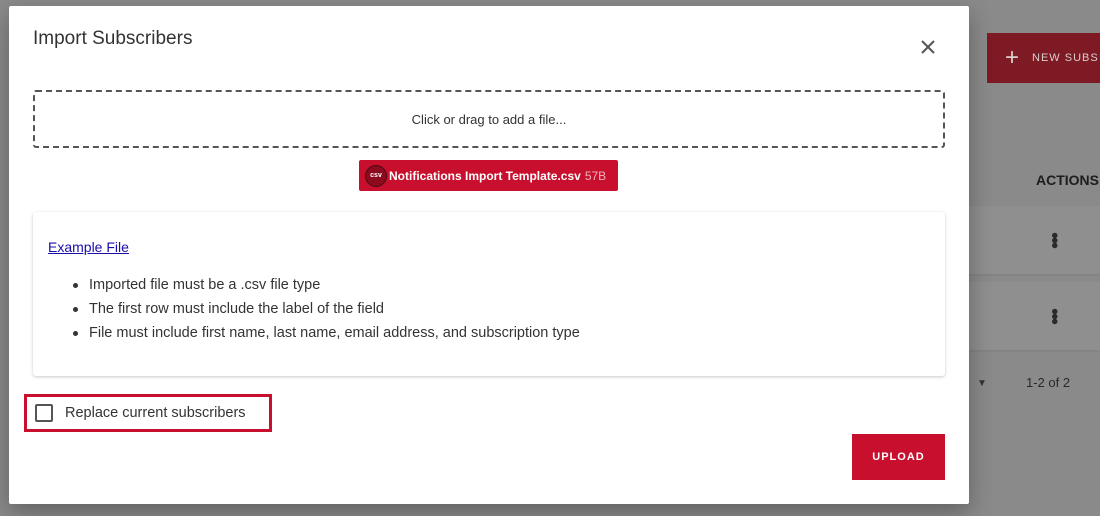  What do you see at coordinates (898, 457) in the screenshot?
I see `upload-button: UPLOAD` at bounding box center [898, 457].